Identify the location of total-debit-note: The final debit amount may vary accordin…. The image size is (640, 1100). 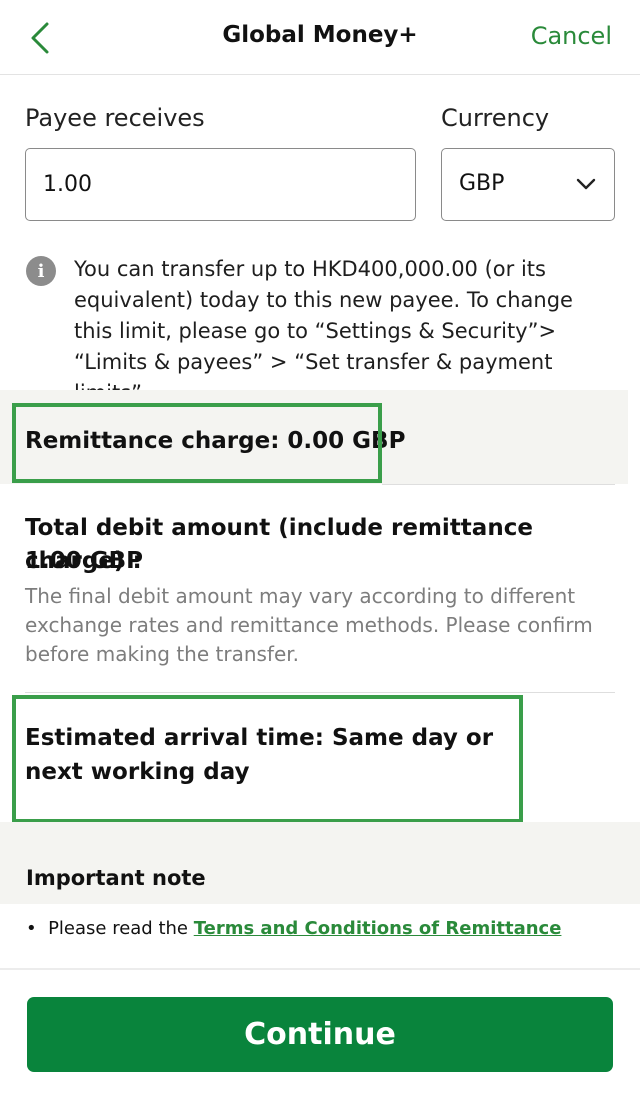
(309, 625).